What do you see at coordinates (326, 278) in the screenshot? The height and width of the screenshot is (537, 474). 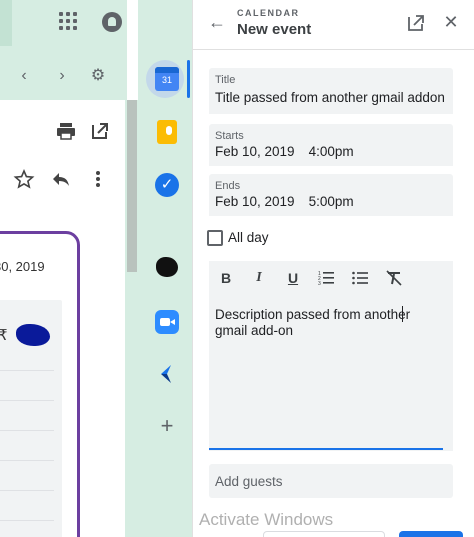 I see `numbered-list-icon: 123` at bounding box center [326, 278].